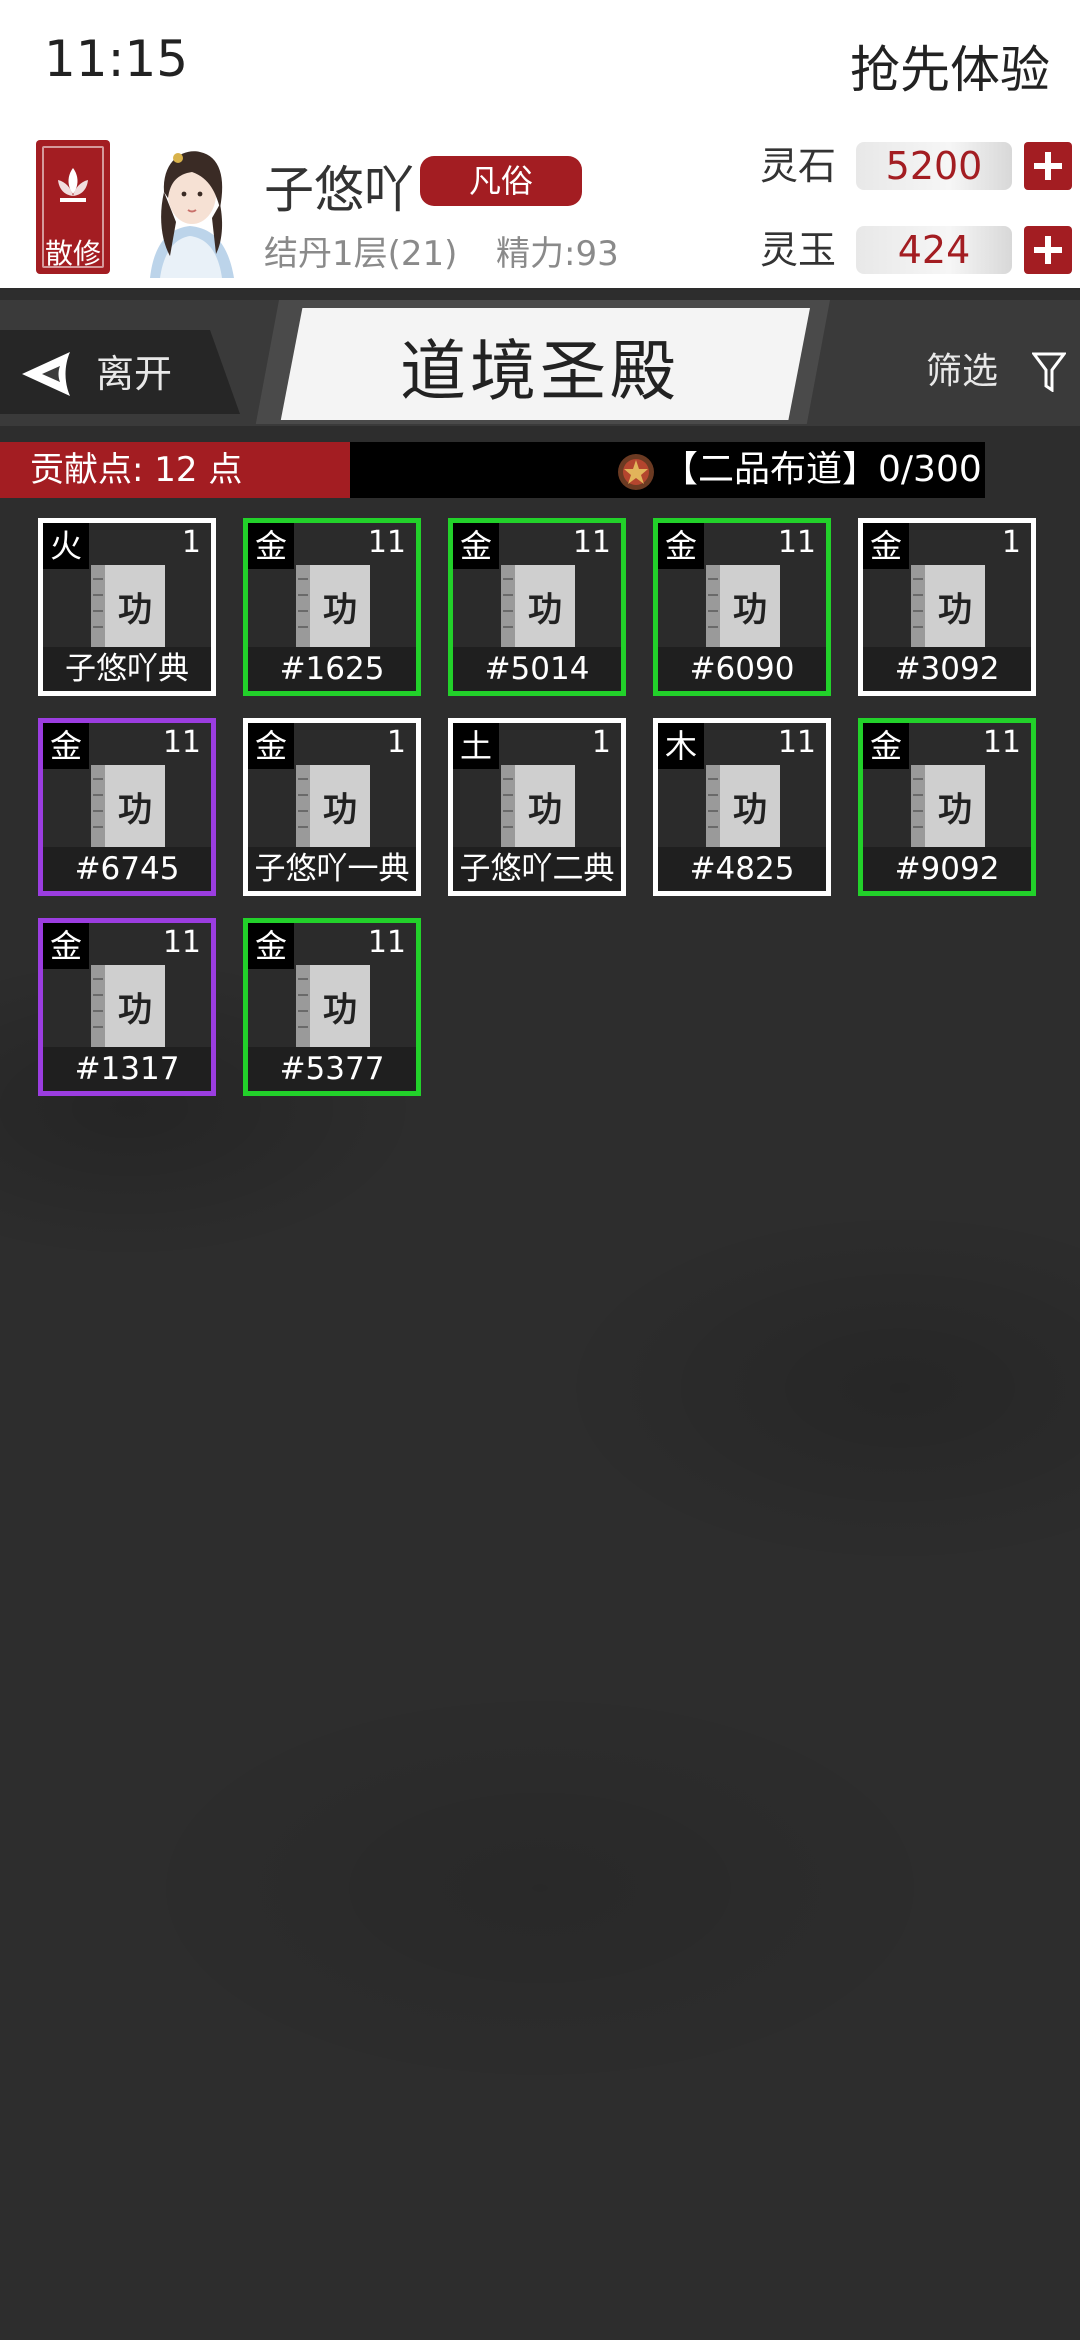 This screenshot has width=1080, height=2340. Describe the element at coordinates (681, 746) in the screenshot. I see `element-tag: 木` at that location.